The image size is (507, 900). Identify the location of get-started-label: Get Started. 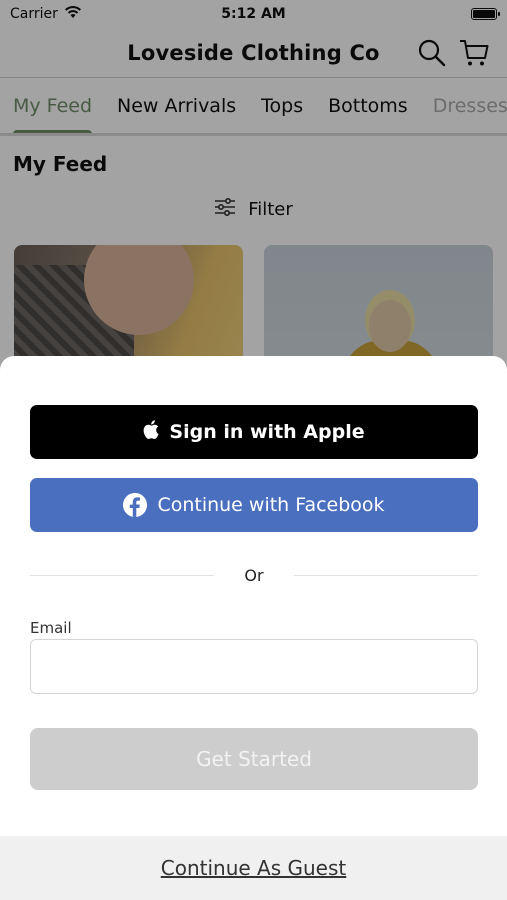
(254, 759).